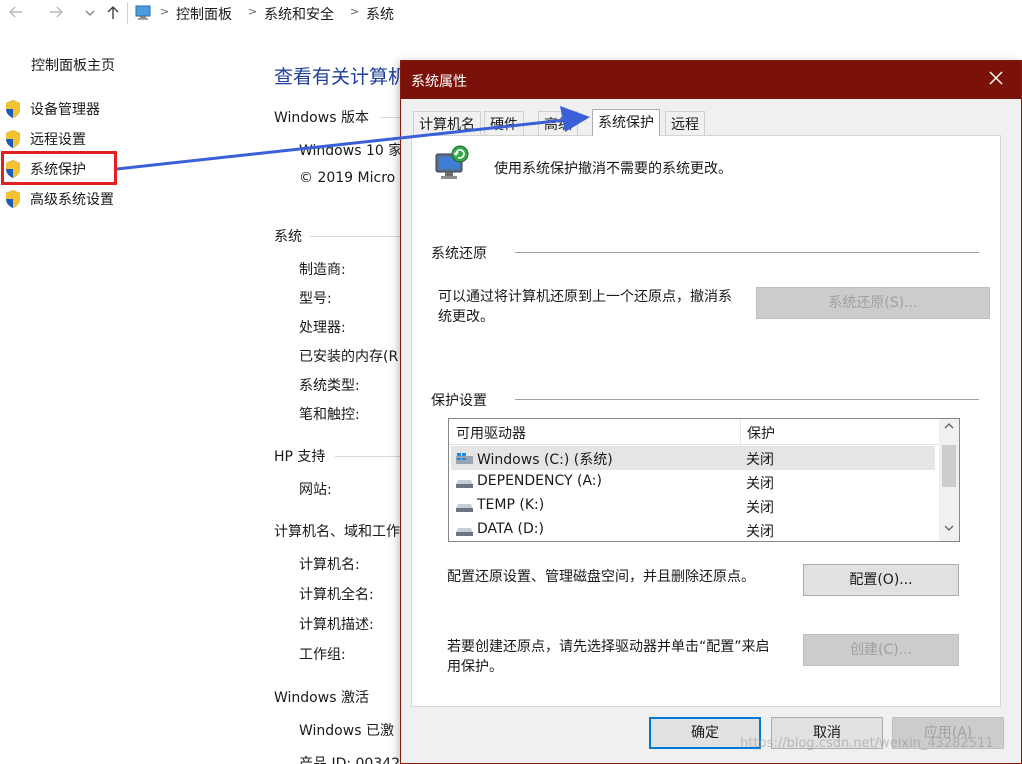  What do you see at coordinates (711, 80) in the screenshot?
I see `dialog-titlebar: 系统属性` at bounding box center [711, 80].